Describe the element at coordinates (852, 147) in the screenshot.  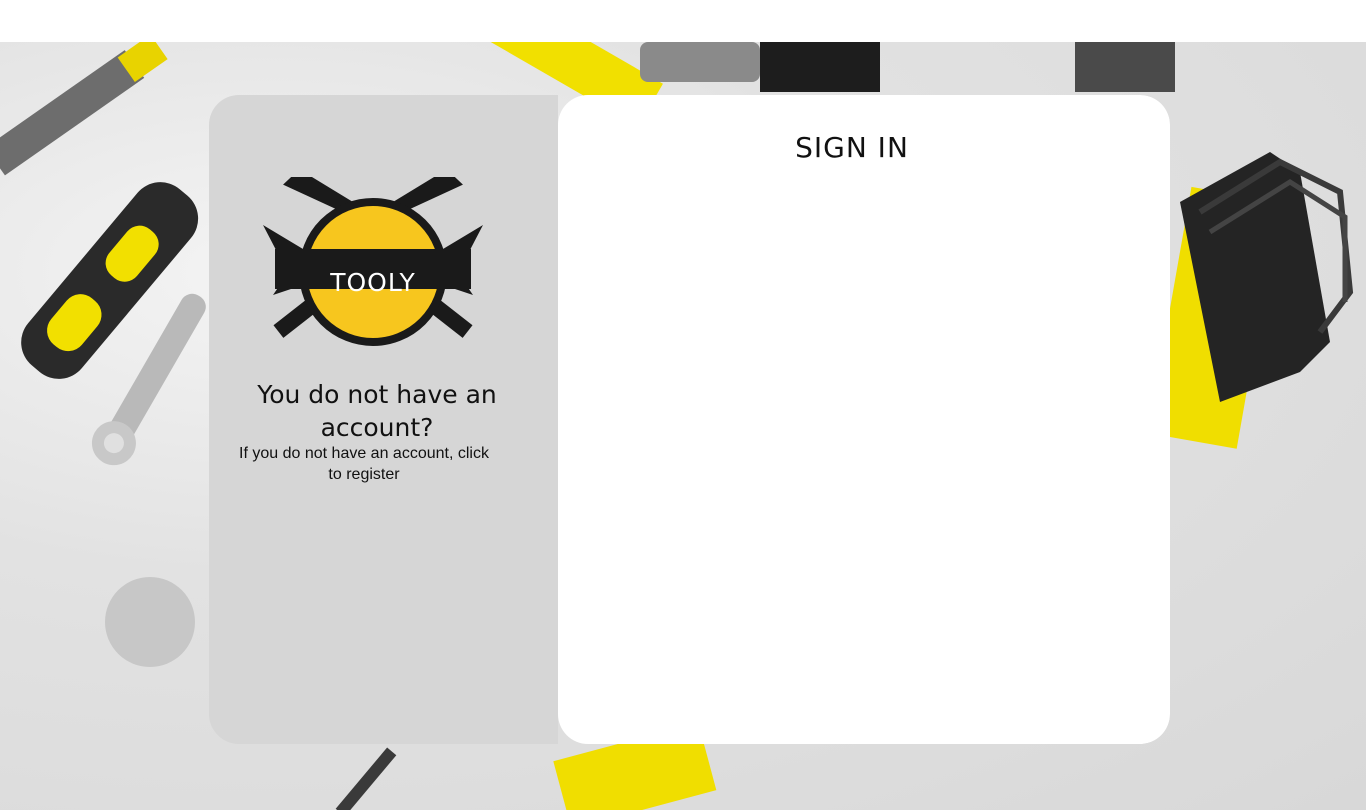
I see `sign-in-title: SIGN IN` at that location.